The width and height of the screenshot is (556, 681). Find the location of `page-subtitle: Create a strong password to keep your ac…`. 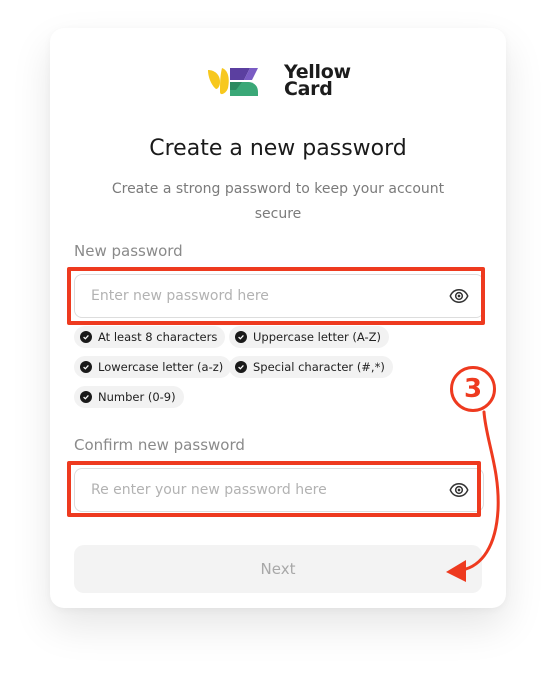

page-subtitle: Create a strong password to keep your ac… is located at coordinates (278, 201).